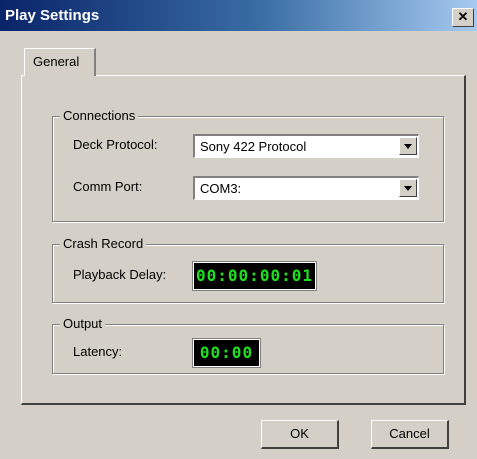 The image size is (477, 459). I want to click on connections-legend: Connections, so click(99, 116).